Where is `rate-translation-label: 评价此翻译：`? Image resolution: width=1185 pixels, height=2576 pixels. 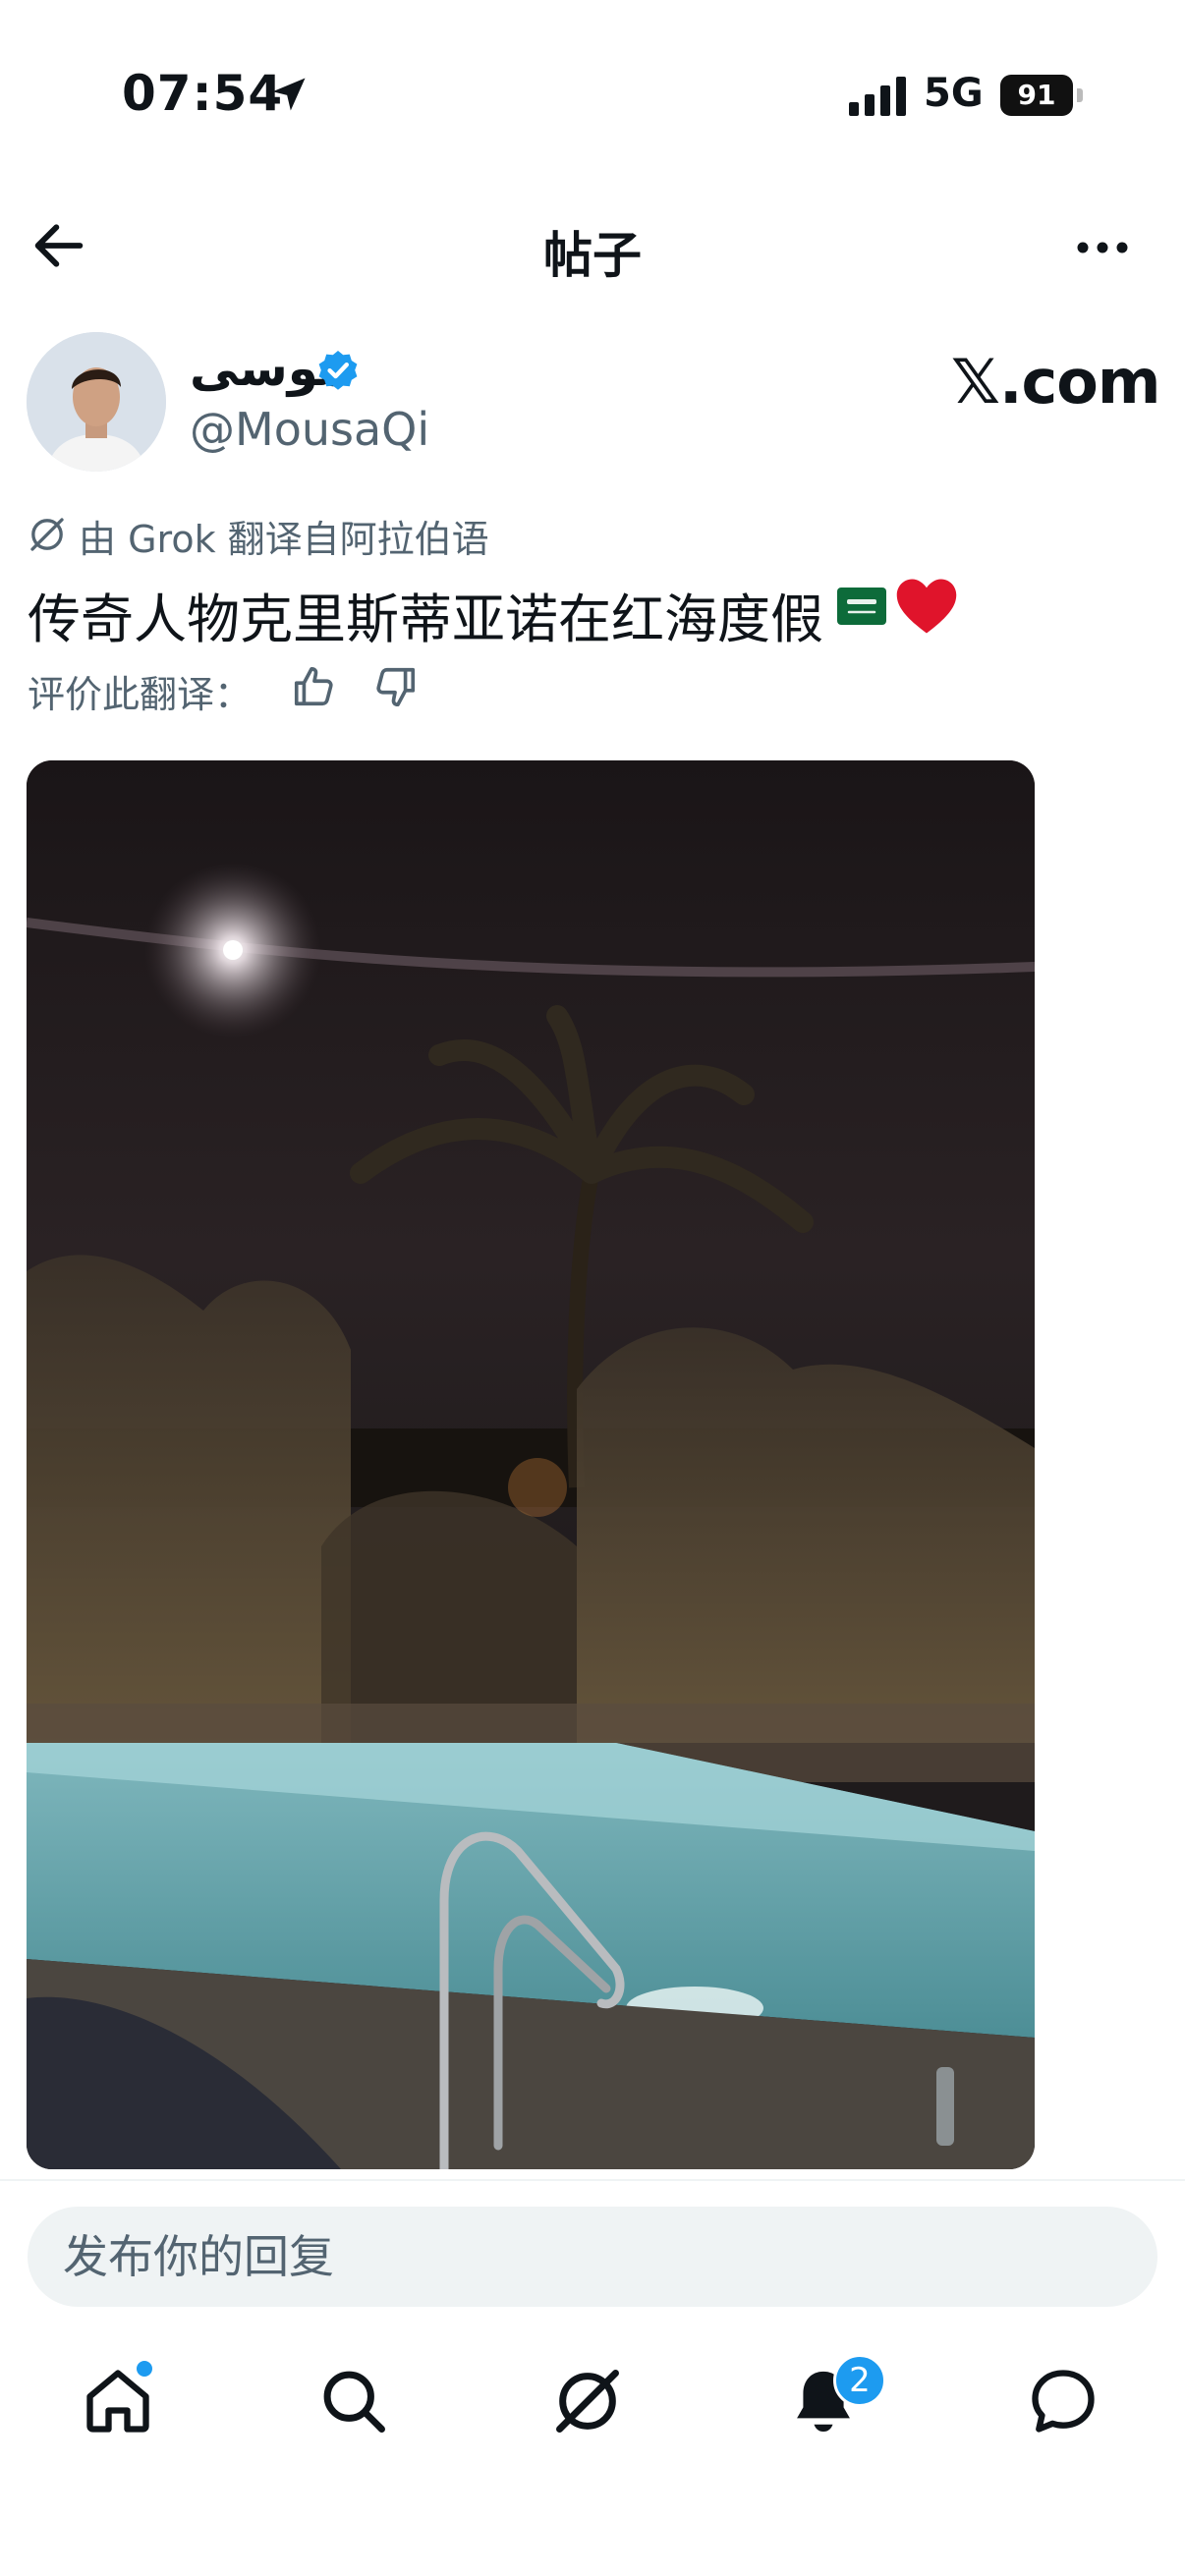 rate-translation-label: 评价此翻译： is located at coordinates (140, 694).